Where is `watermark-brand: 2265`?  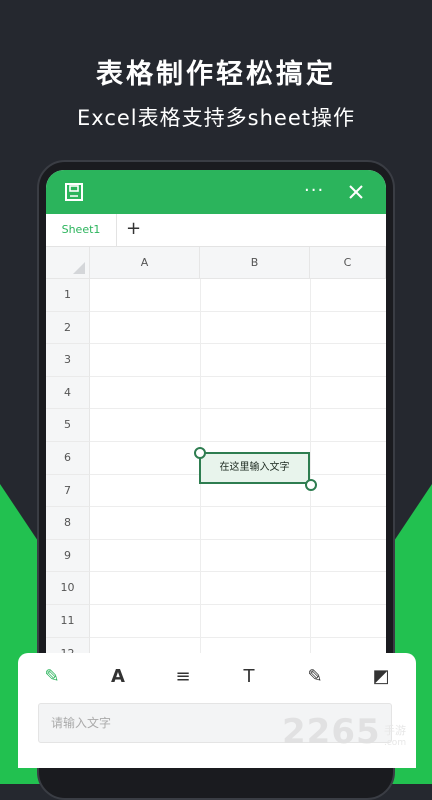
watermark-brand: 2265 is located at coordinates (331, 732).